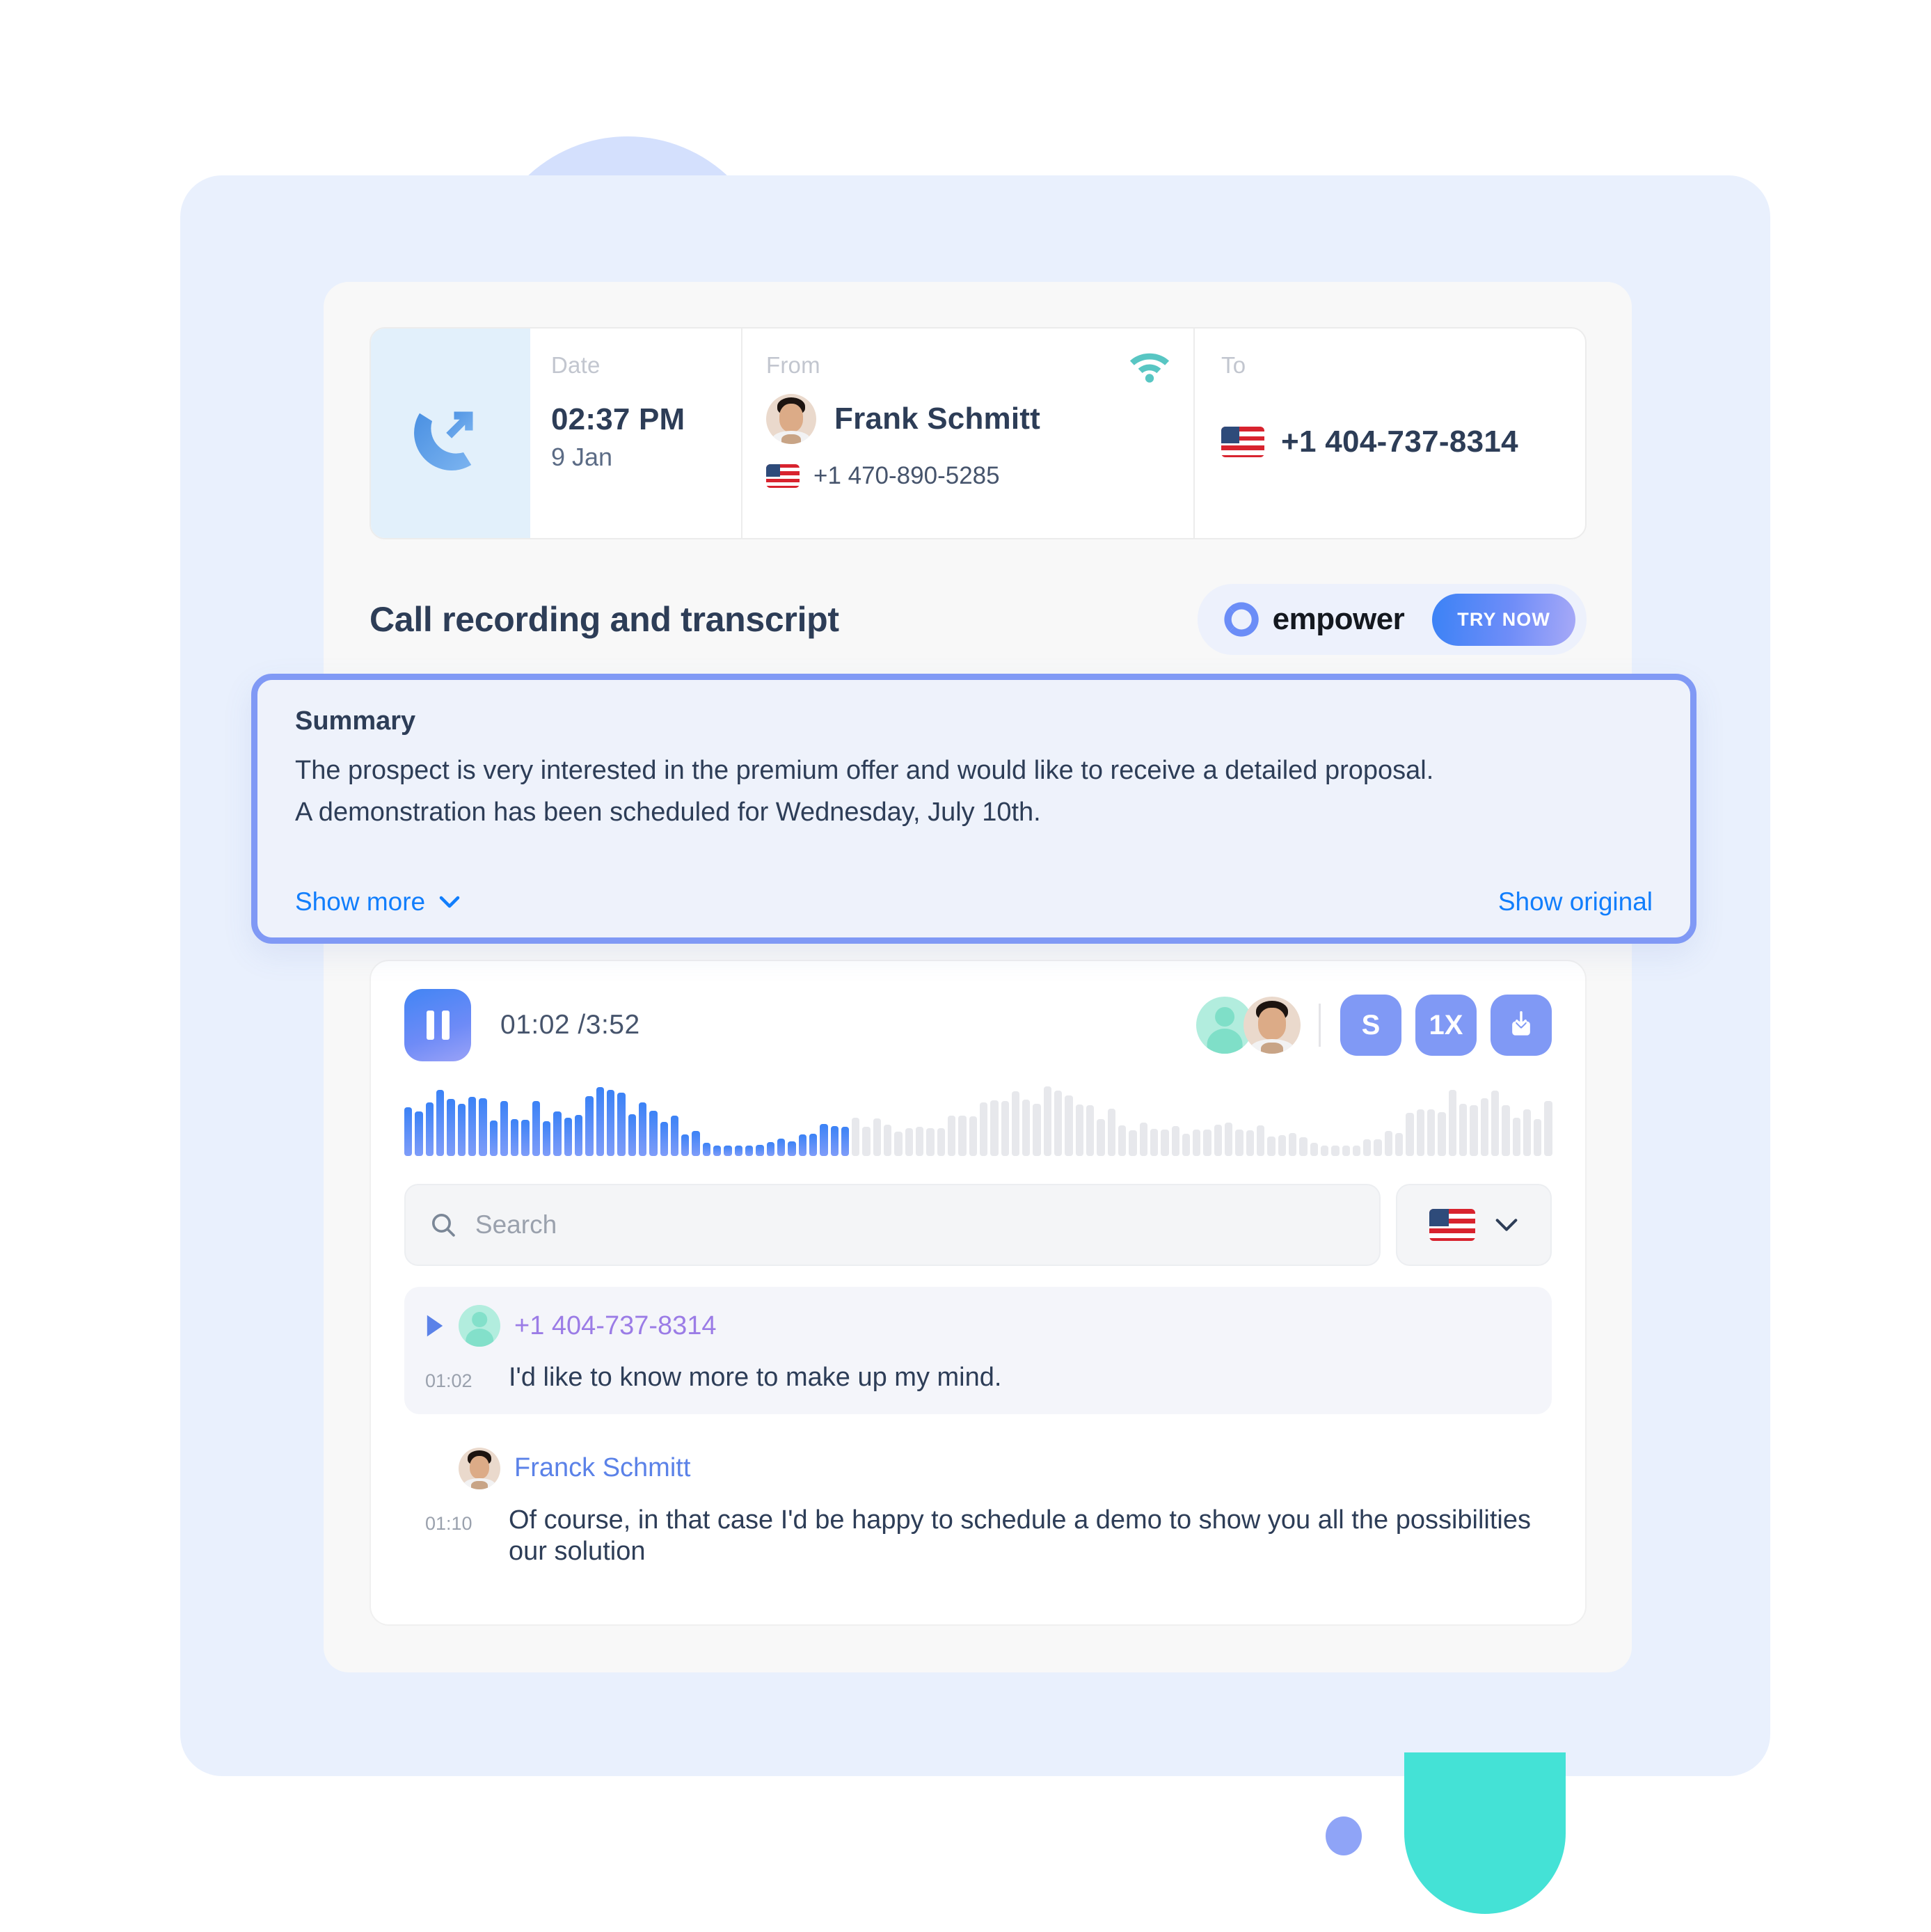  Describe the element at coordinates (435, 1326) in the screenshot. I see `play-icon` at that location.